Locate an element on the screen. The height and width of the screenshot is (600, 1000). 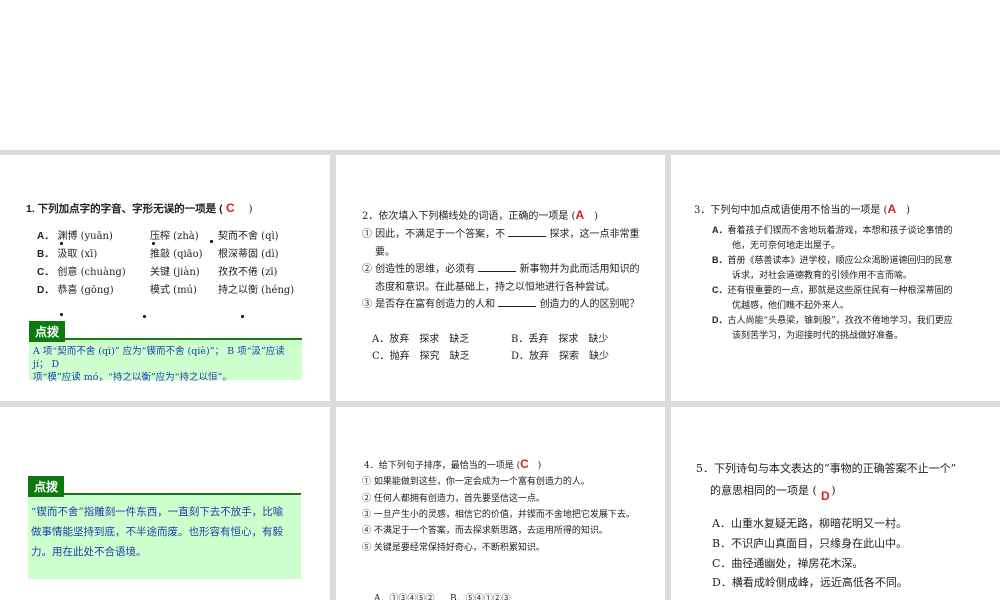
option-text: 诉求，对社会道德教育的引领作用不言而喻。 is located at coordinates (822, 276).